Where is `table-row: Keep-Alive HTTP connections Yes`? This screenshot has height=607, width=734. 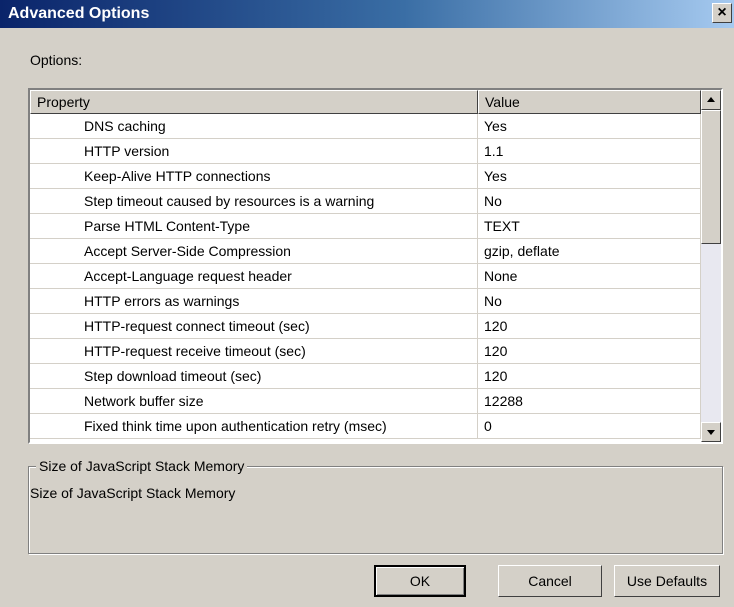
table-row: Keep-Alive HTTP connections Yes is located at coordinates (365, 176).